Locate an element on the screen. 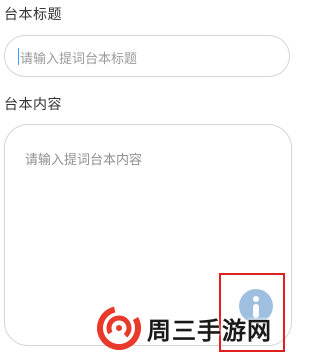  title-placeholder: 请输入提词台本标题 is located at coordinates (79, 59).